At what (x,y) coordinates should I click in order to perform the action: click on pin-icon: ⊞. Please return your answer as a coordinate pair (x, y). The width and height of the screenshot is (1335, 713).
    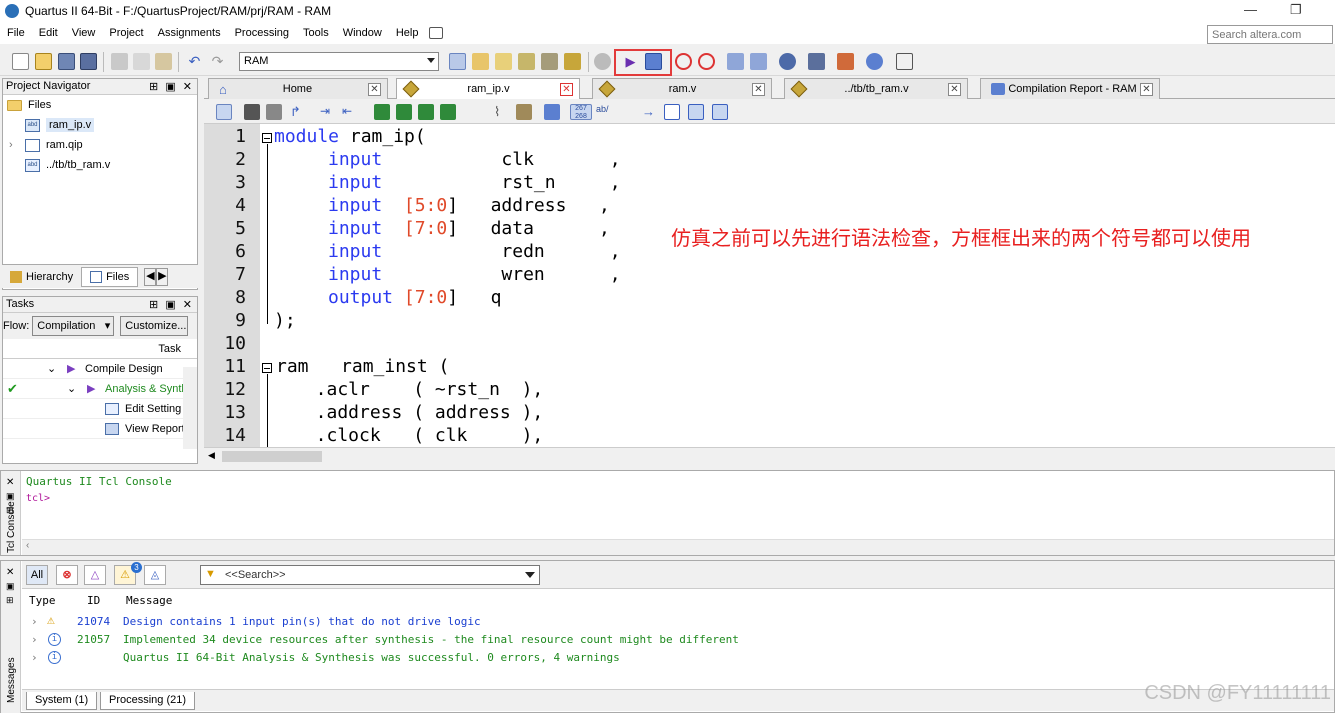
    Looking at the image, I should click on (10, 600).